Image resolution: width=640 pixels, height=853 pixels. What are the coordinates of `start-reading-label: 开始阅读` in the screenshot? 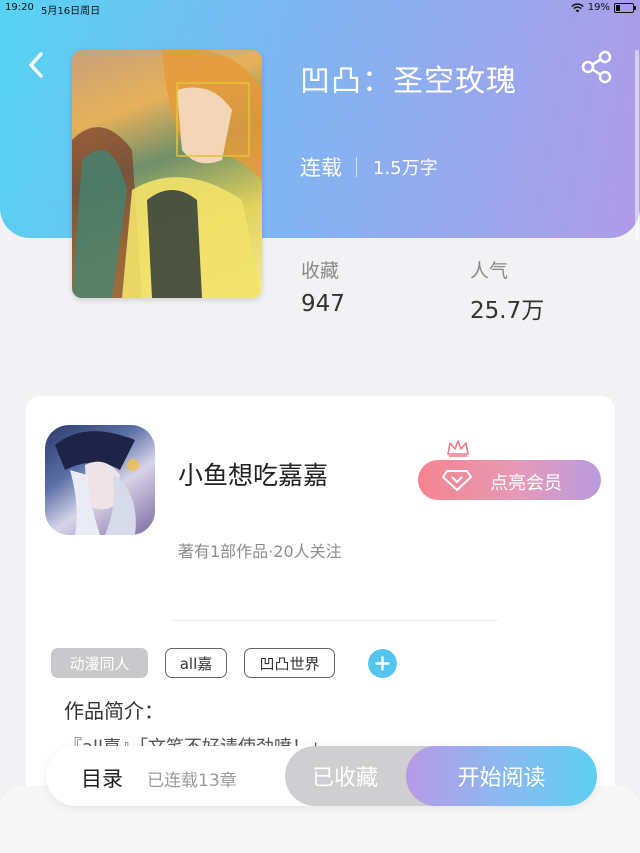 It's located at (501, 778).